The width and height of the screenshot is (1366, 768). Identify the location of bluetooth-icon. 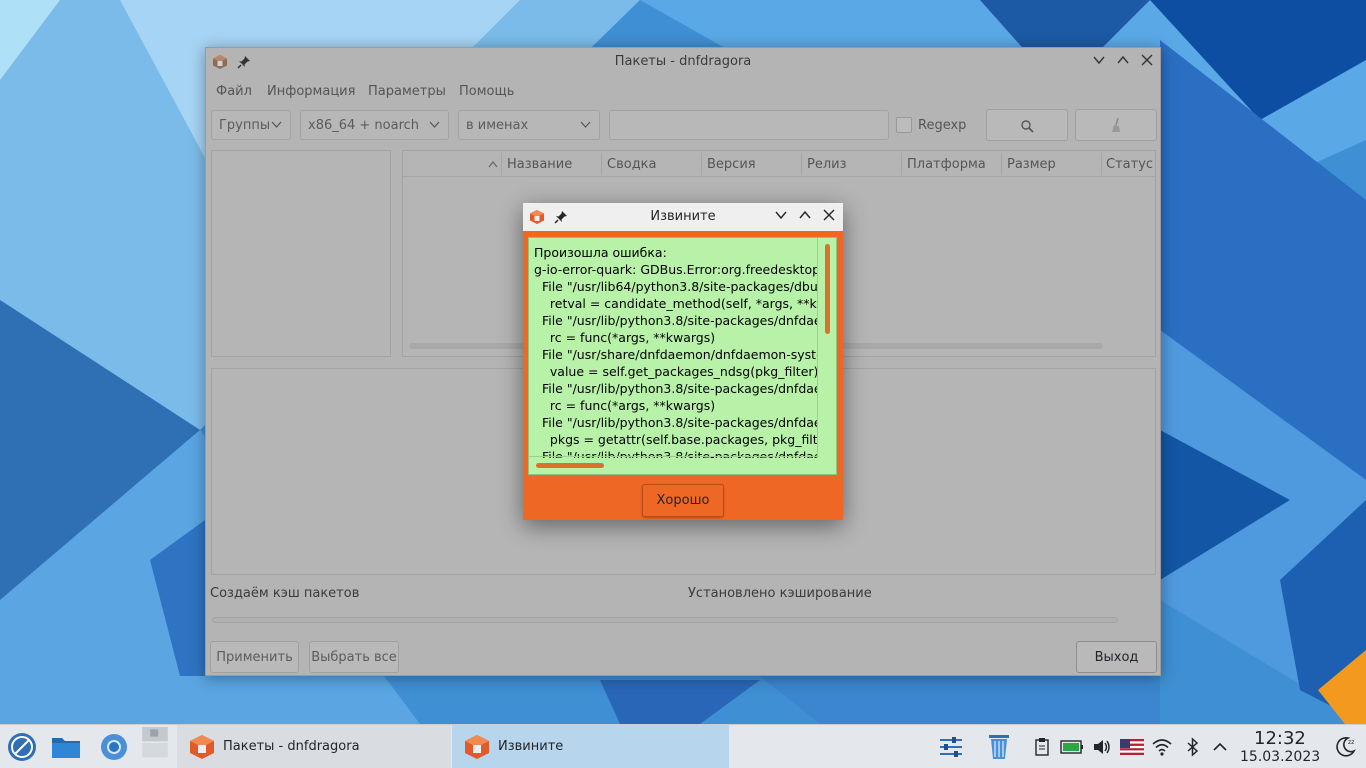
(1193, 747).